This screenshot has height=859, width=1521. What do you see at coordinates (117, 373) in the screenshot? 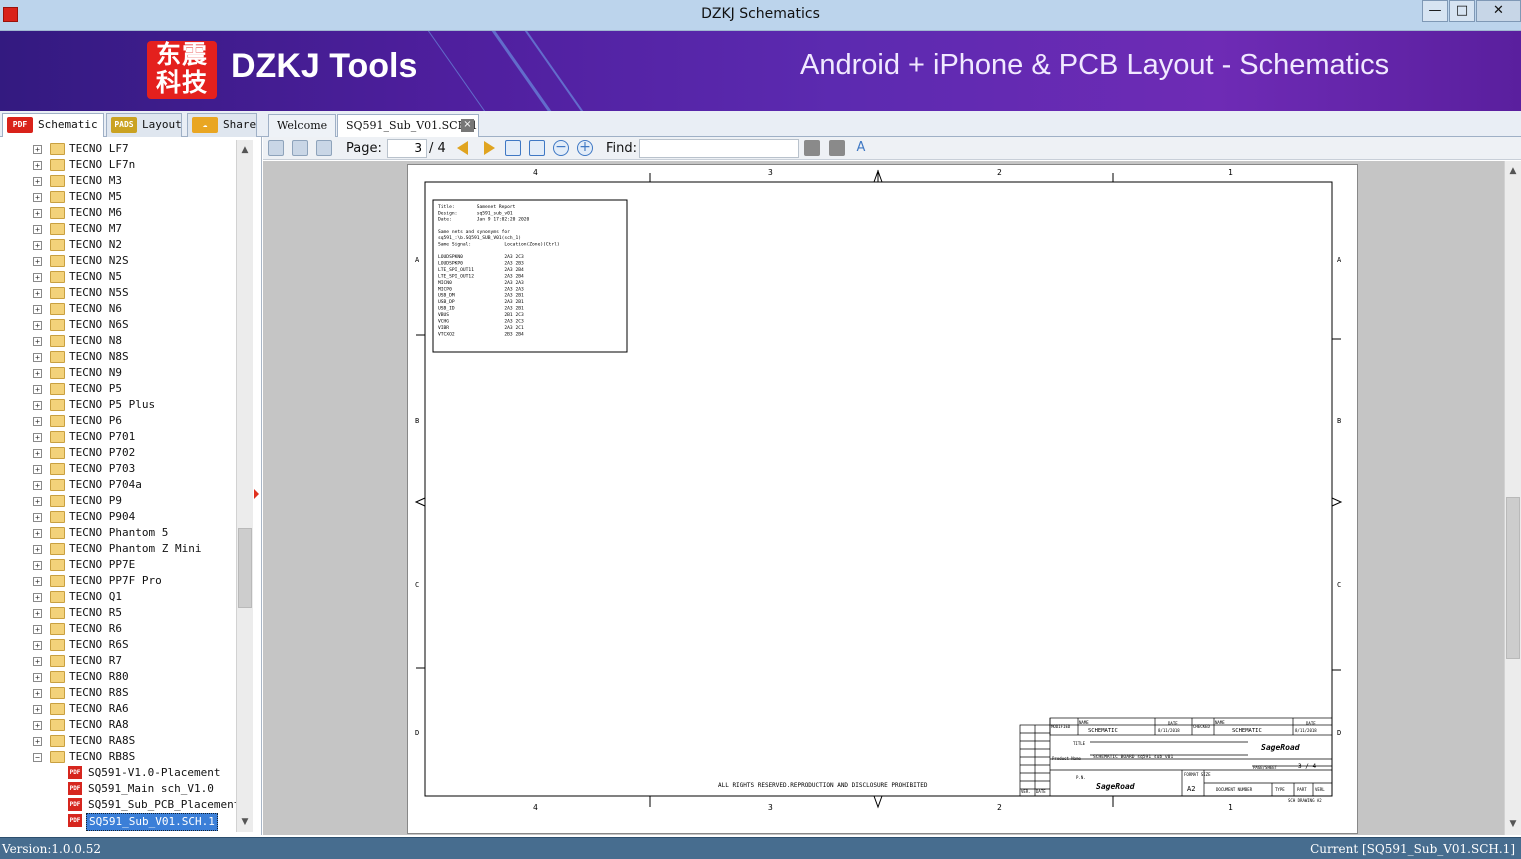
I see `tree-folder: + TECNO N9` at bounding box center [117, 373].